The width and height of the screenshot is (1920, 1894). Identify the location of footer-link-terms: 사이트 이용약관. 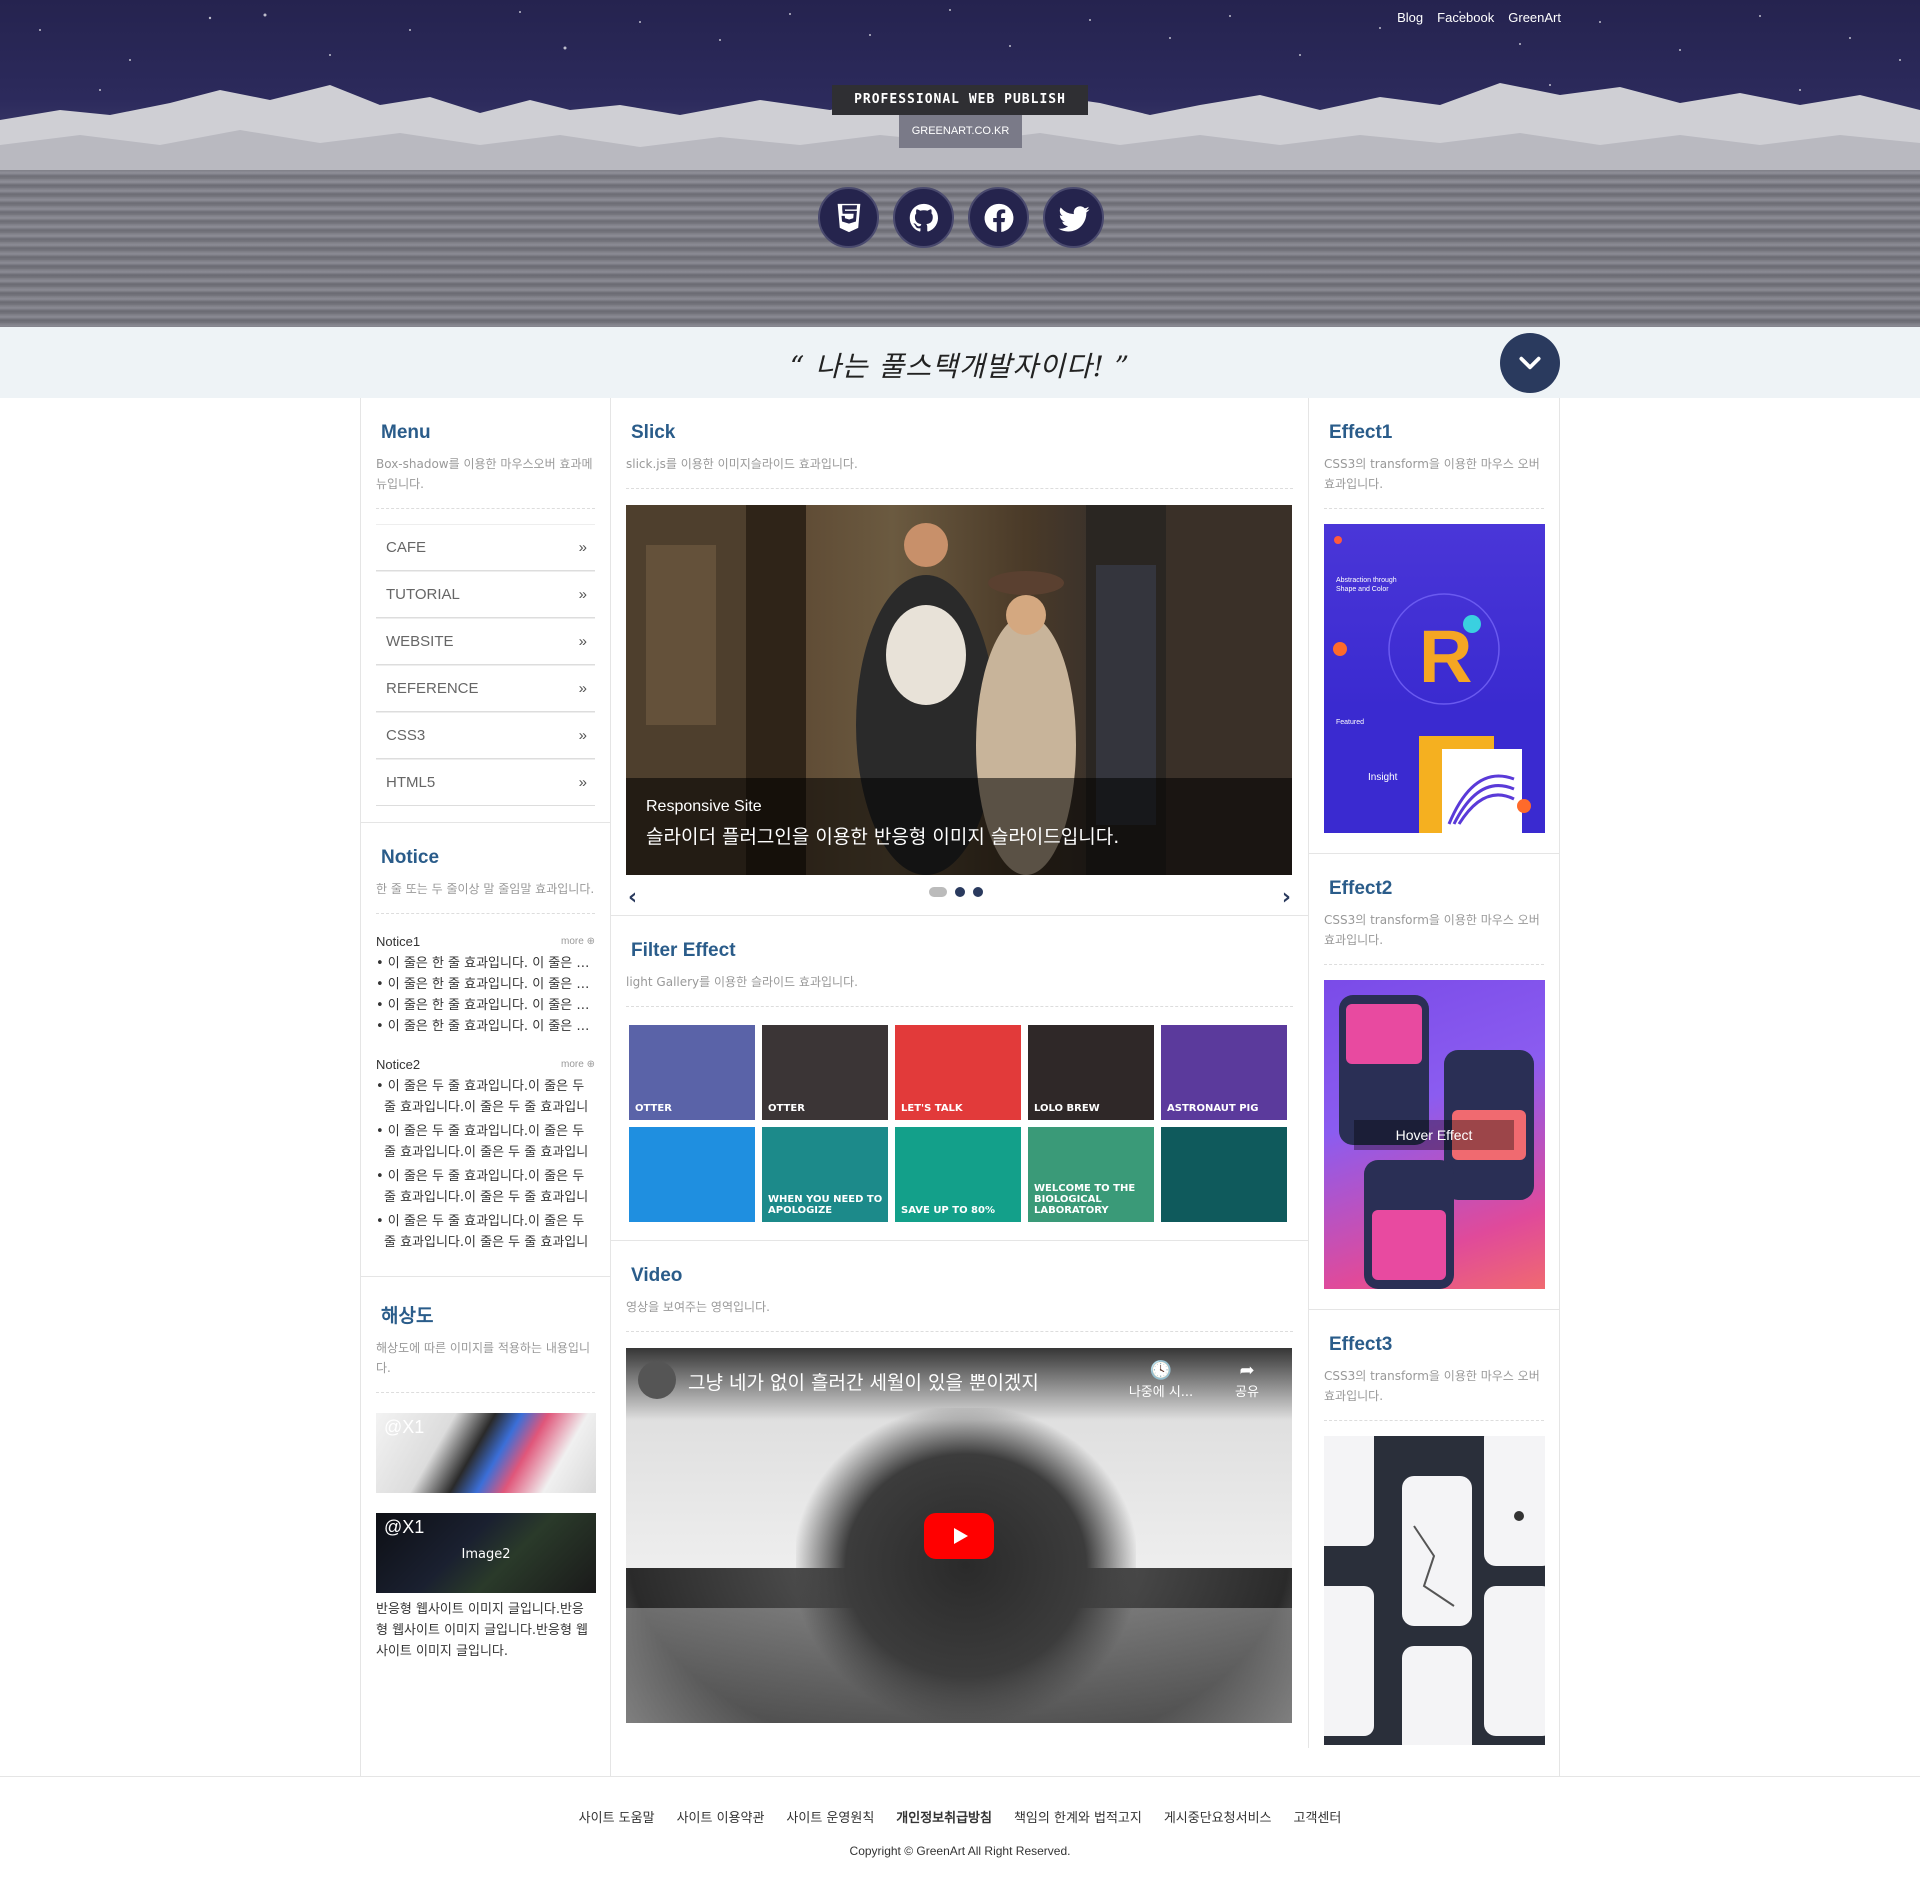
(721, 1816).